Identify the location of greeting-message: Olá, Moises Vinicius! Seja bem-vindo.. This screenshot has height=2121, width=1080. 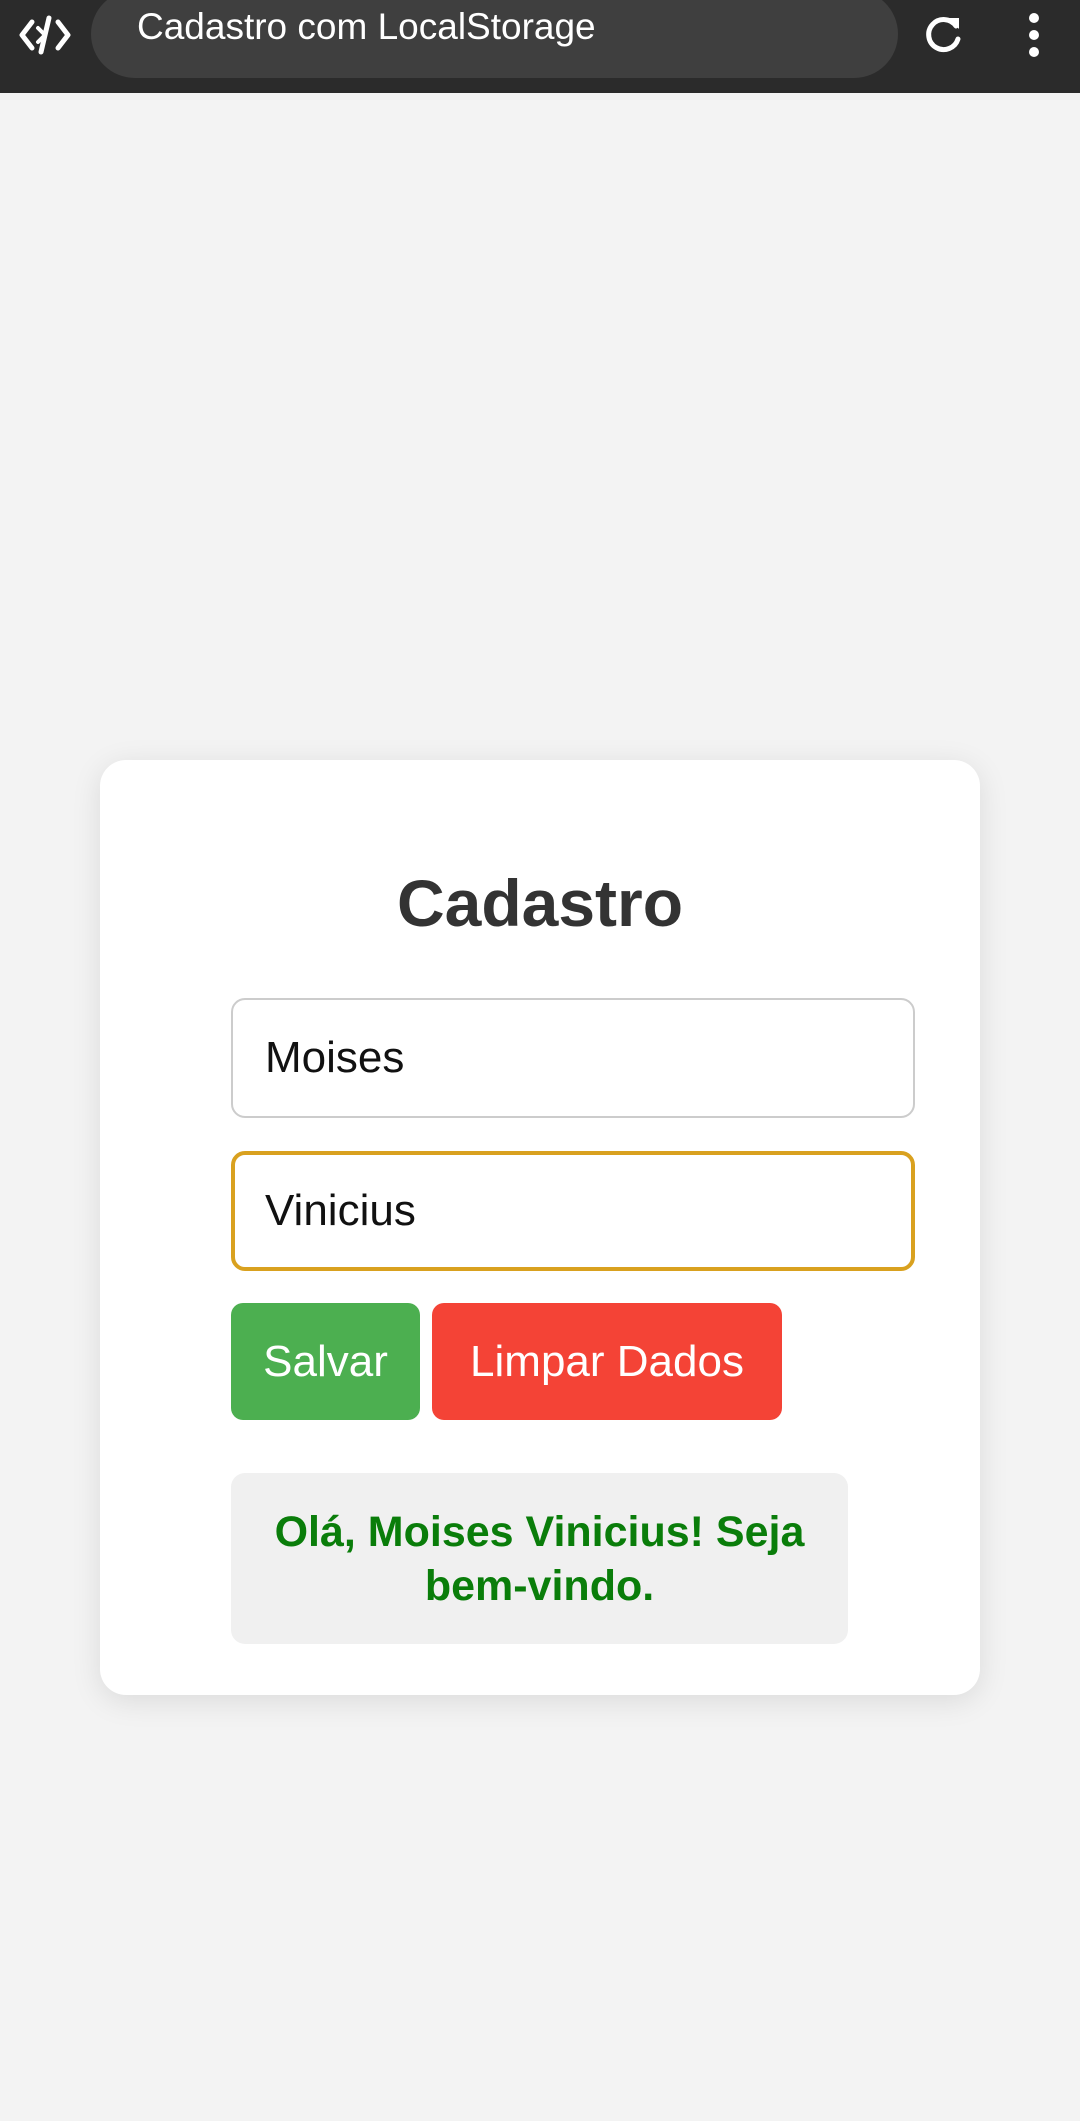
(539, 1558).